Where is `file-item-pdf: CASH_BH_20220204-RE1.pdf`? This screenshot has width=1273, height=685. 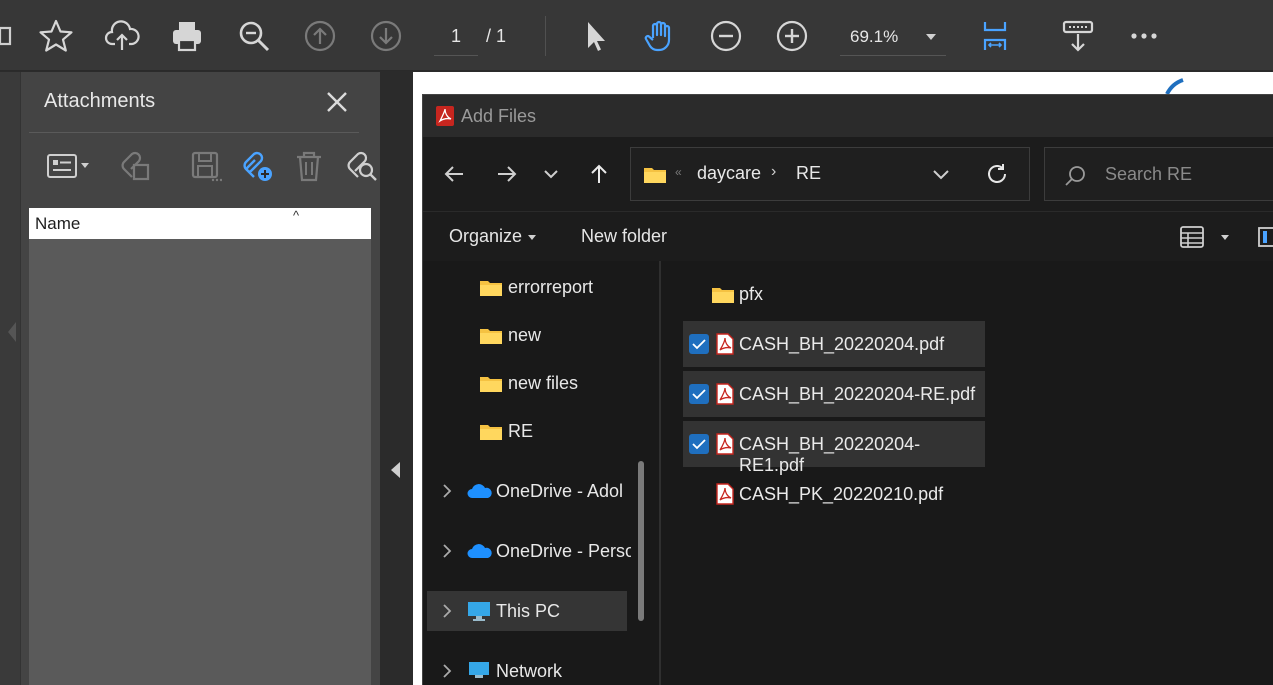
file-item-pdf: CASH_BH_20220204-RE1.pdf is located at coordinates (834, 448).